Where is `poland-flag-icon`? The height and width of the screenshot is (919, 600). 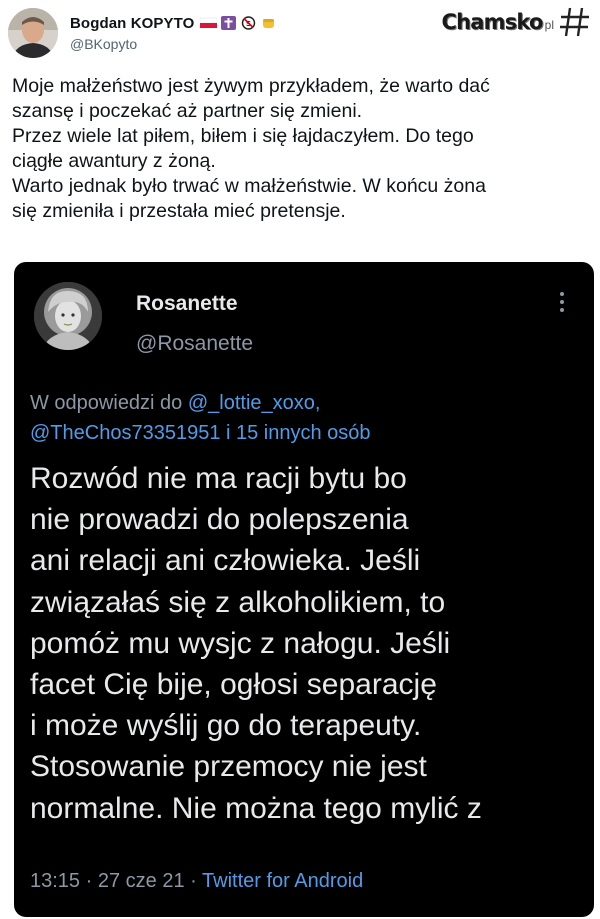
poland-flag-icon is located at coordinates (209, 22).